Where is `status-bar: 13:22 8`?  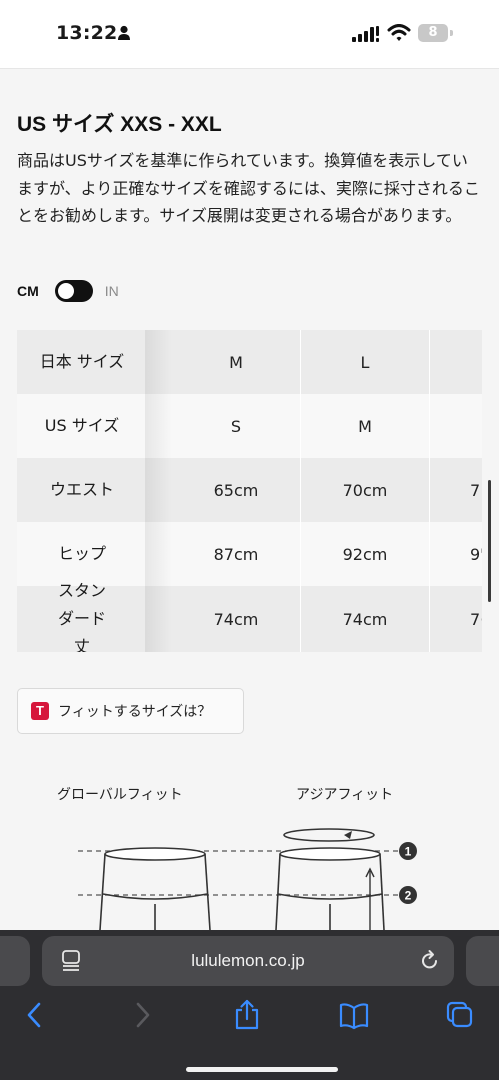
status-bar: 13:22 8 is located at coordinates (249, 34).